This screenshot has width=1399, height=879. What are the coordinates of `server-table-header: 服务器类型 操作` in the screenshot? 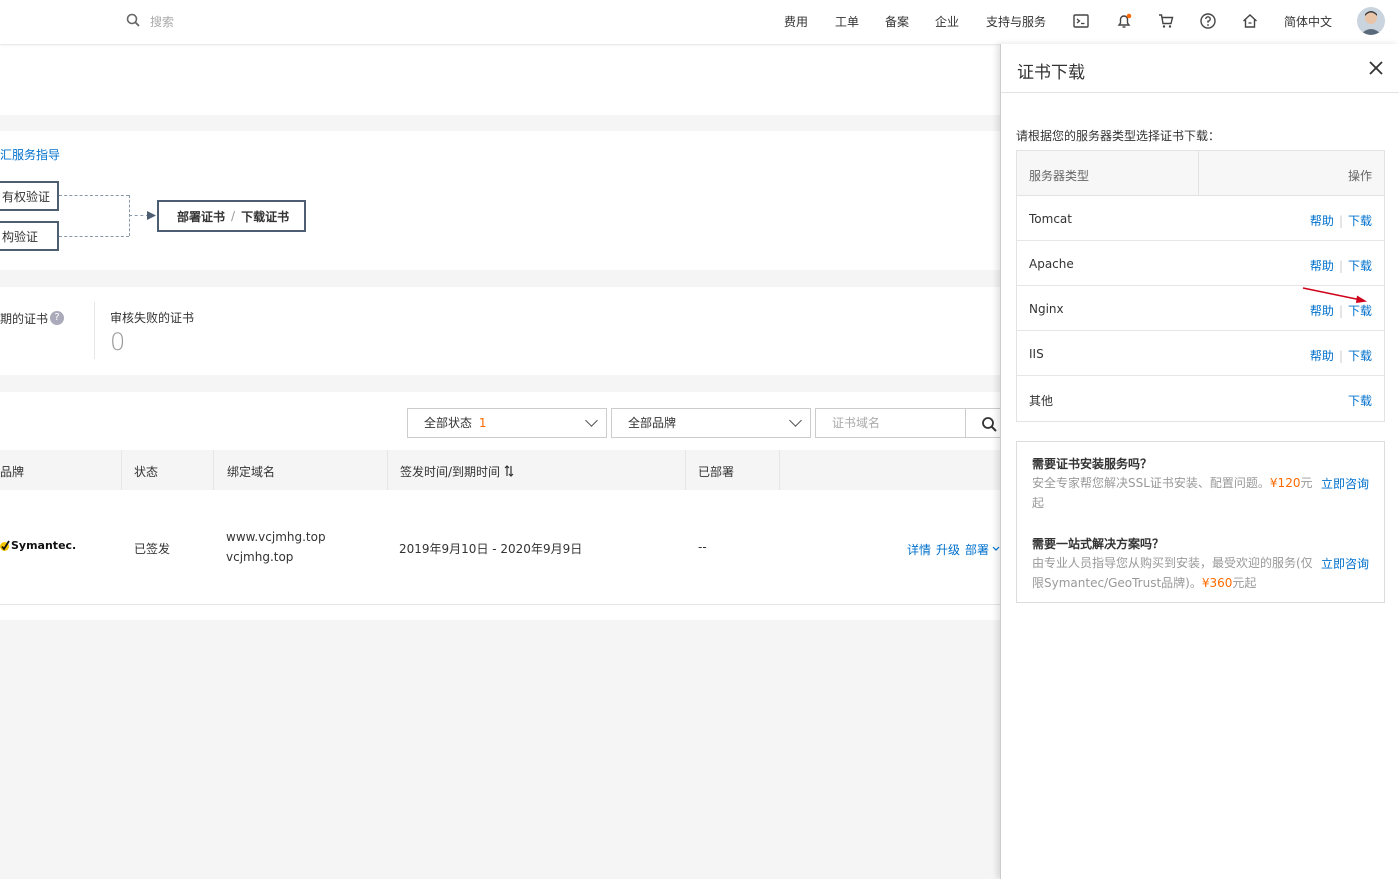 It's located at (1200, 173).